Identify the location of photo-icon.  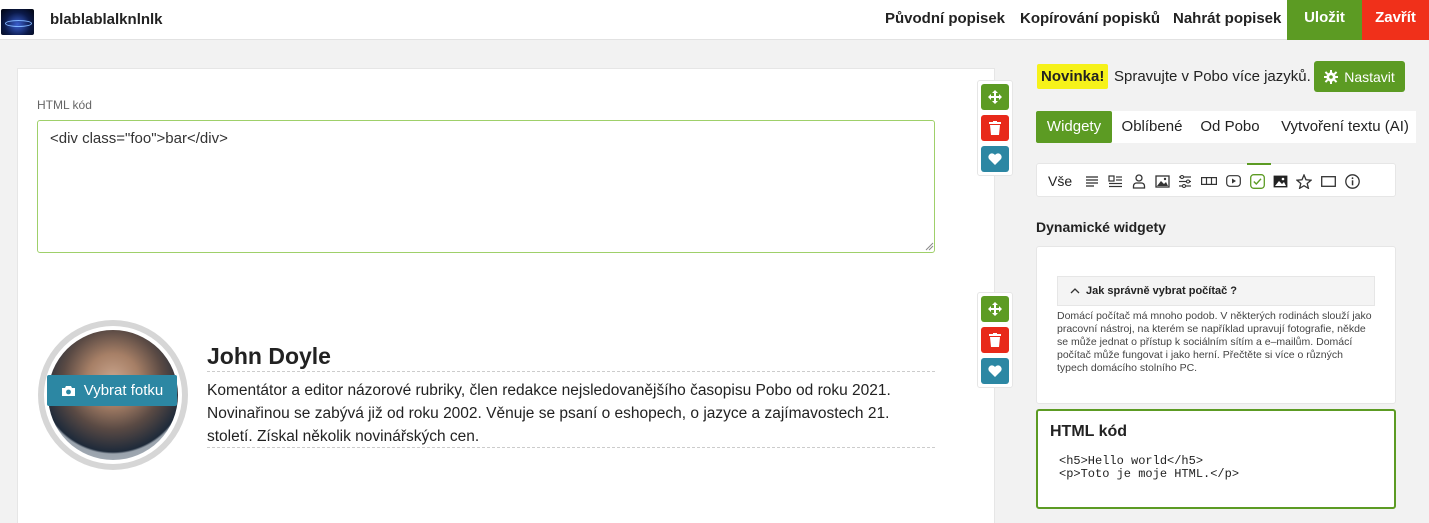
(1280, 181).